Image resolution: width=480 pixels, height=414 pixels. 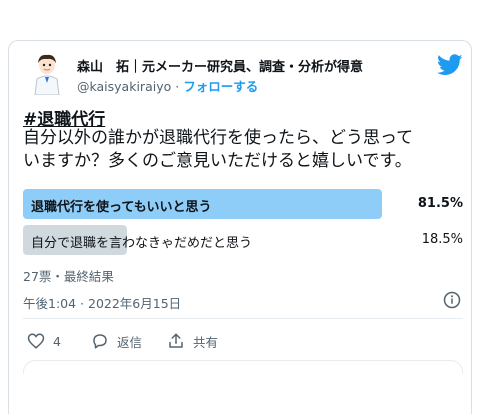 I want to click on poll-option-1-percent: 81.5%, so click(x=440, y=203).